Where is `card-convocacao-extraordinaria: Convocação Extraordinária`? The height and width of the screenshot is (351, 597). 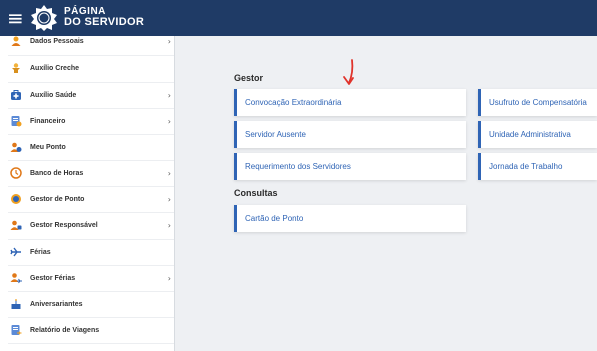 card-convocacao-extraordinaria: Convocação Extraordinária is located at coordinates (350, 102).